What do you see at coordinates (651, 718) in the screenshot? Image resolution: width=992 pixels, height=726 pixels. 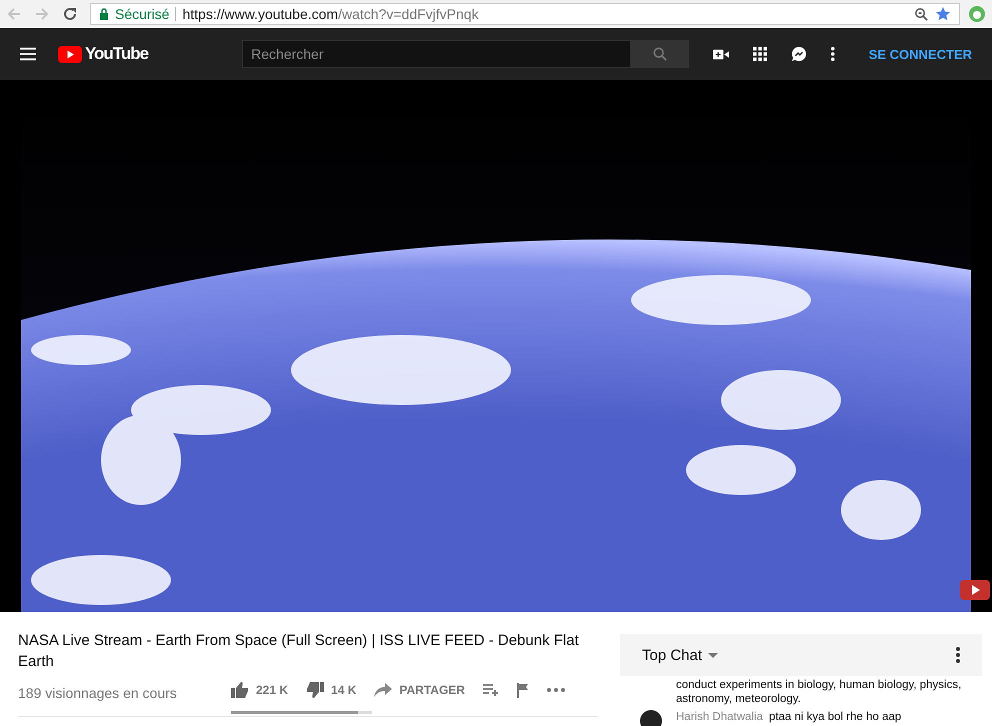 I see `avatar` at bounding box center [651, 718].